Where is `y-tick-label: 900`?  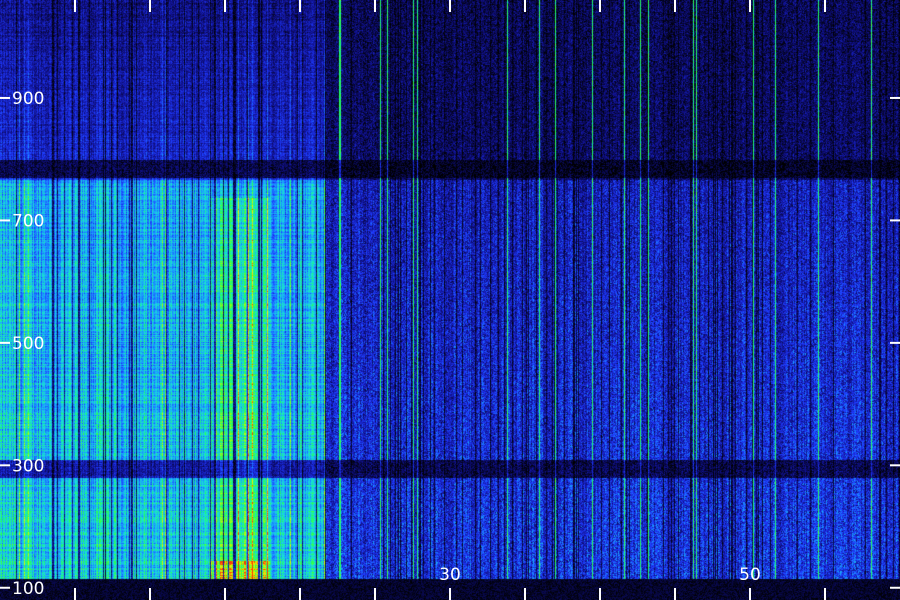 y-tick-label: 900 is located at coordinates (28, 99).